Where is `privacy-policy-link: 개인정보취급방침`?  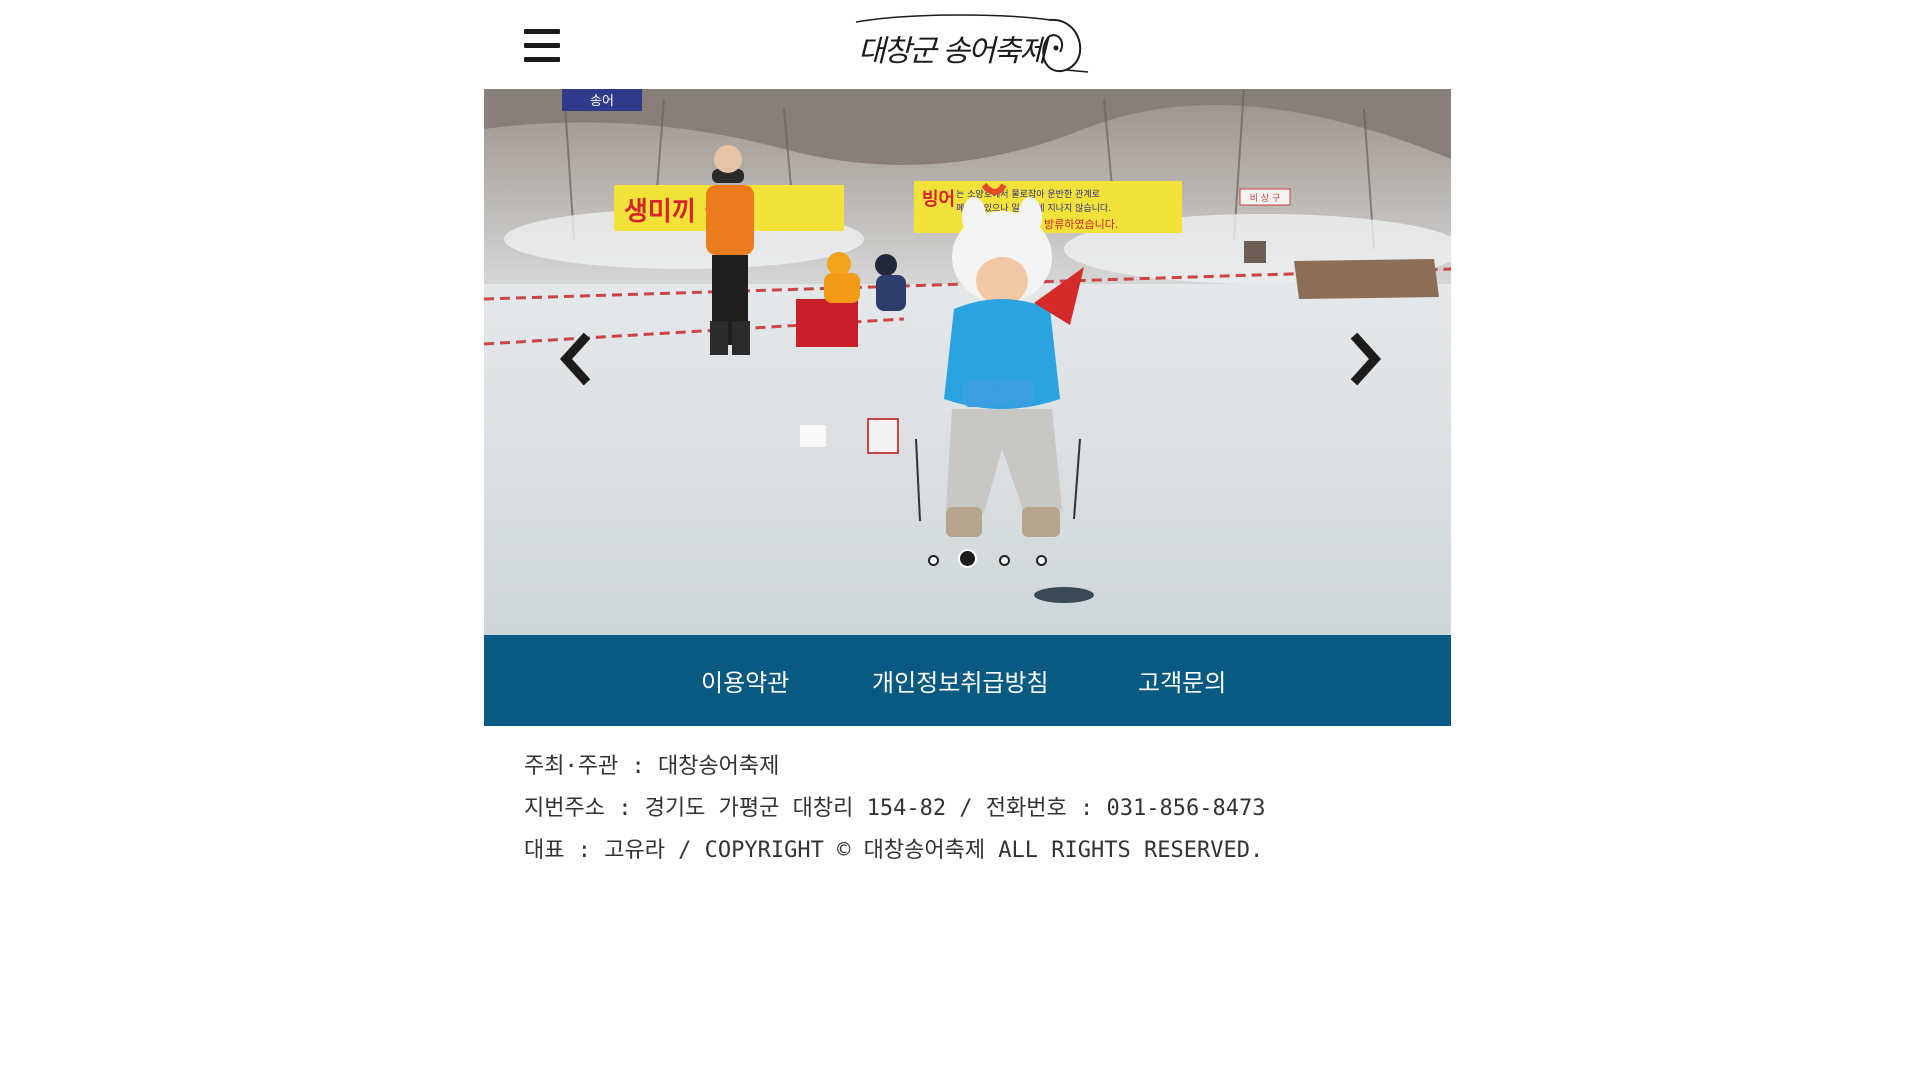 privacy-policy-link: 개인정보취급방침 is located at coordinates (960, 680).